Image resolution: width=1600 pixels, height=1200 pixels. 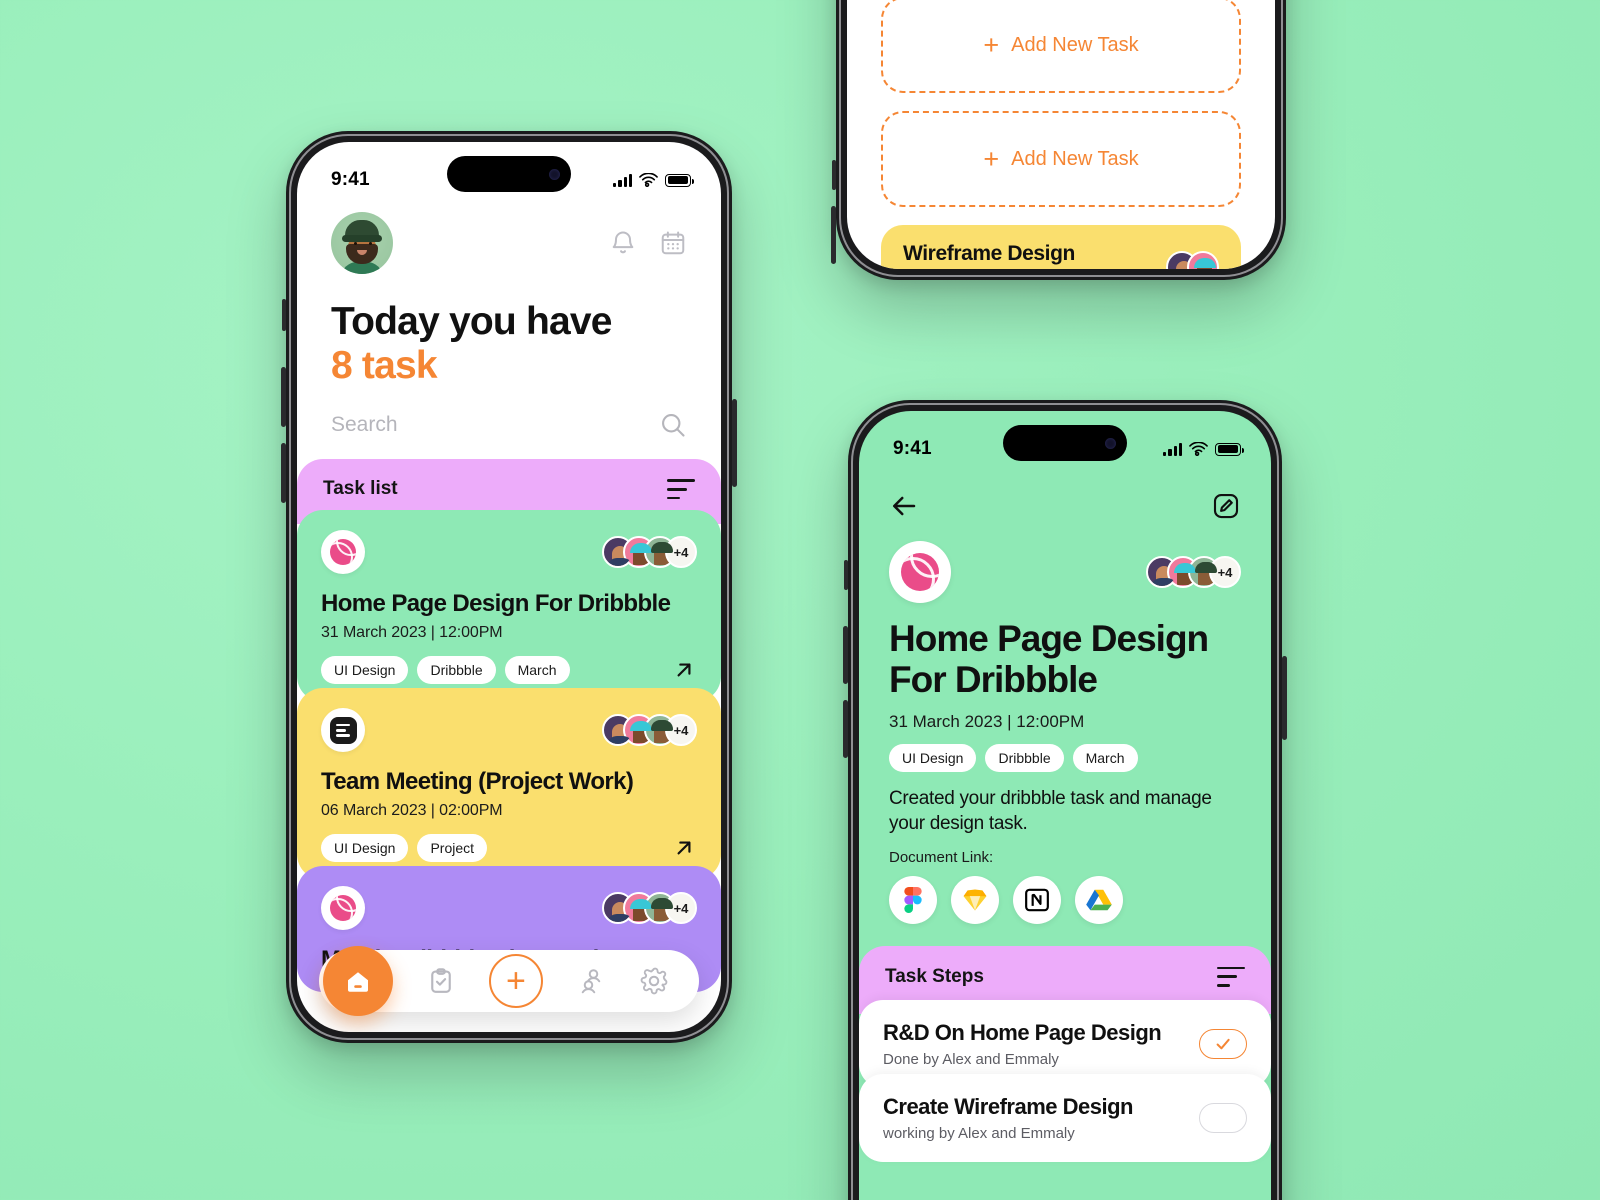 I want to click on gear-icon, so click(x=654, y=981).